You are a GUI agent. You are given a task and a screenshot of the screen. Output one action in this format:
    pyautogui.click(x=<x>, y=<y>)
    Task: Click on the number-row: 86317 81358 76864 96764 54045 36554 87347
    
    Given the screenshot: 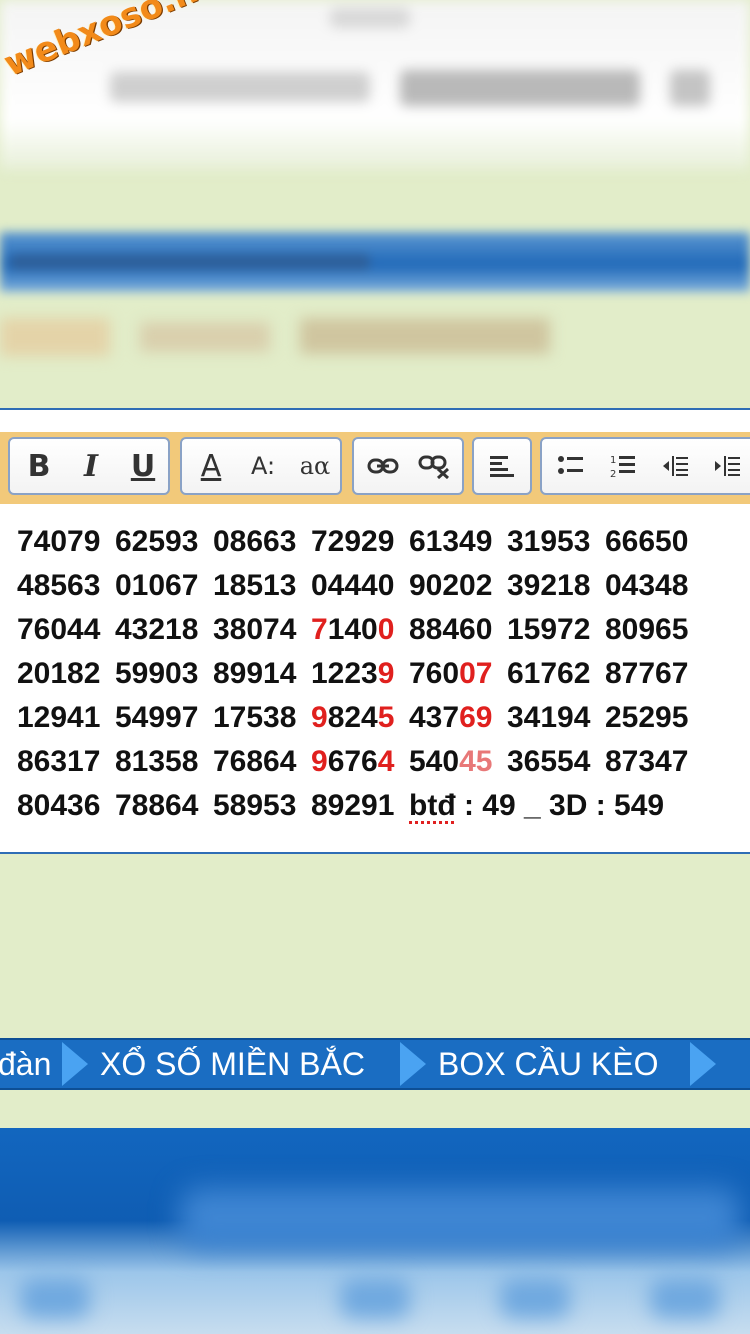 What is the action you would take?
    pyautogui.click(x=379, y=762)
    